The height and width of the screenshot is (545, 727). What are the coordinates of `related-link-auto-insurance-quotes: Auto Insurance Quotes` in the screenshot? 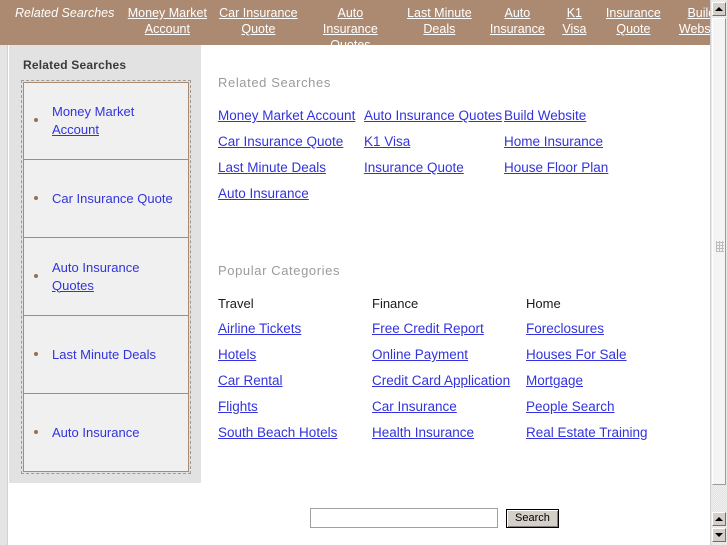 It's located at (433, 115).